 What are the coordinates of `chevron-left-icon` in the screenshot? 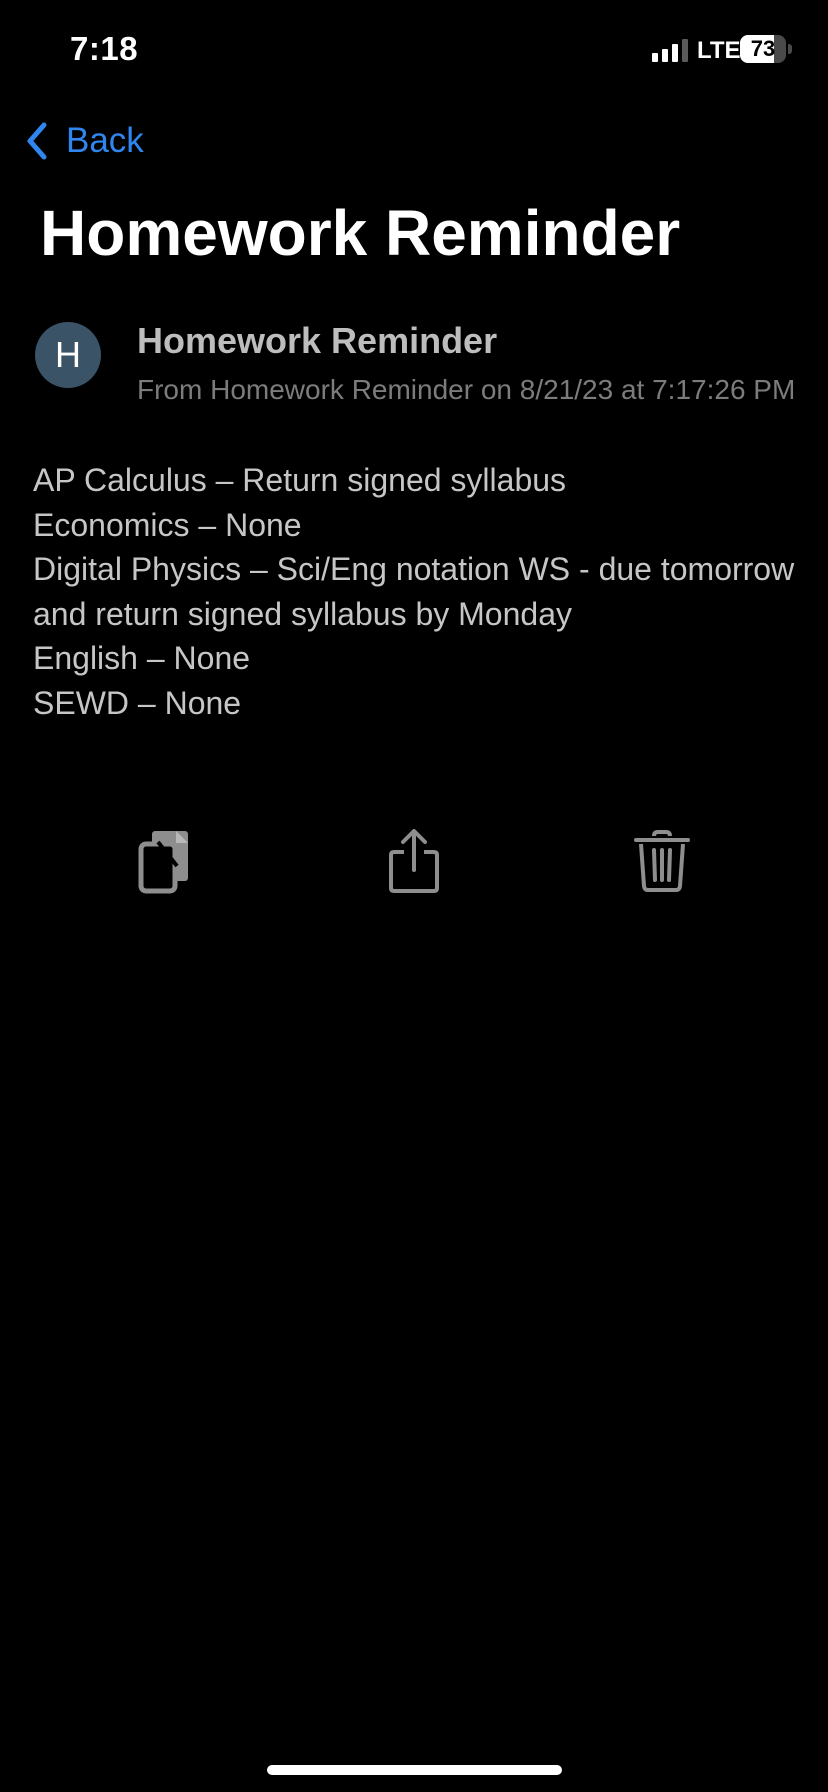 It's located at (37, 141).